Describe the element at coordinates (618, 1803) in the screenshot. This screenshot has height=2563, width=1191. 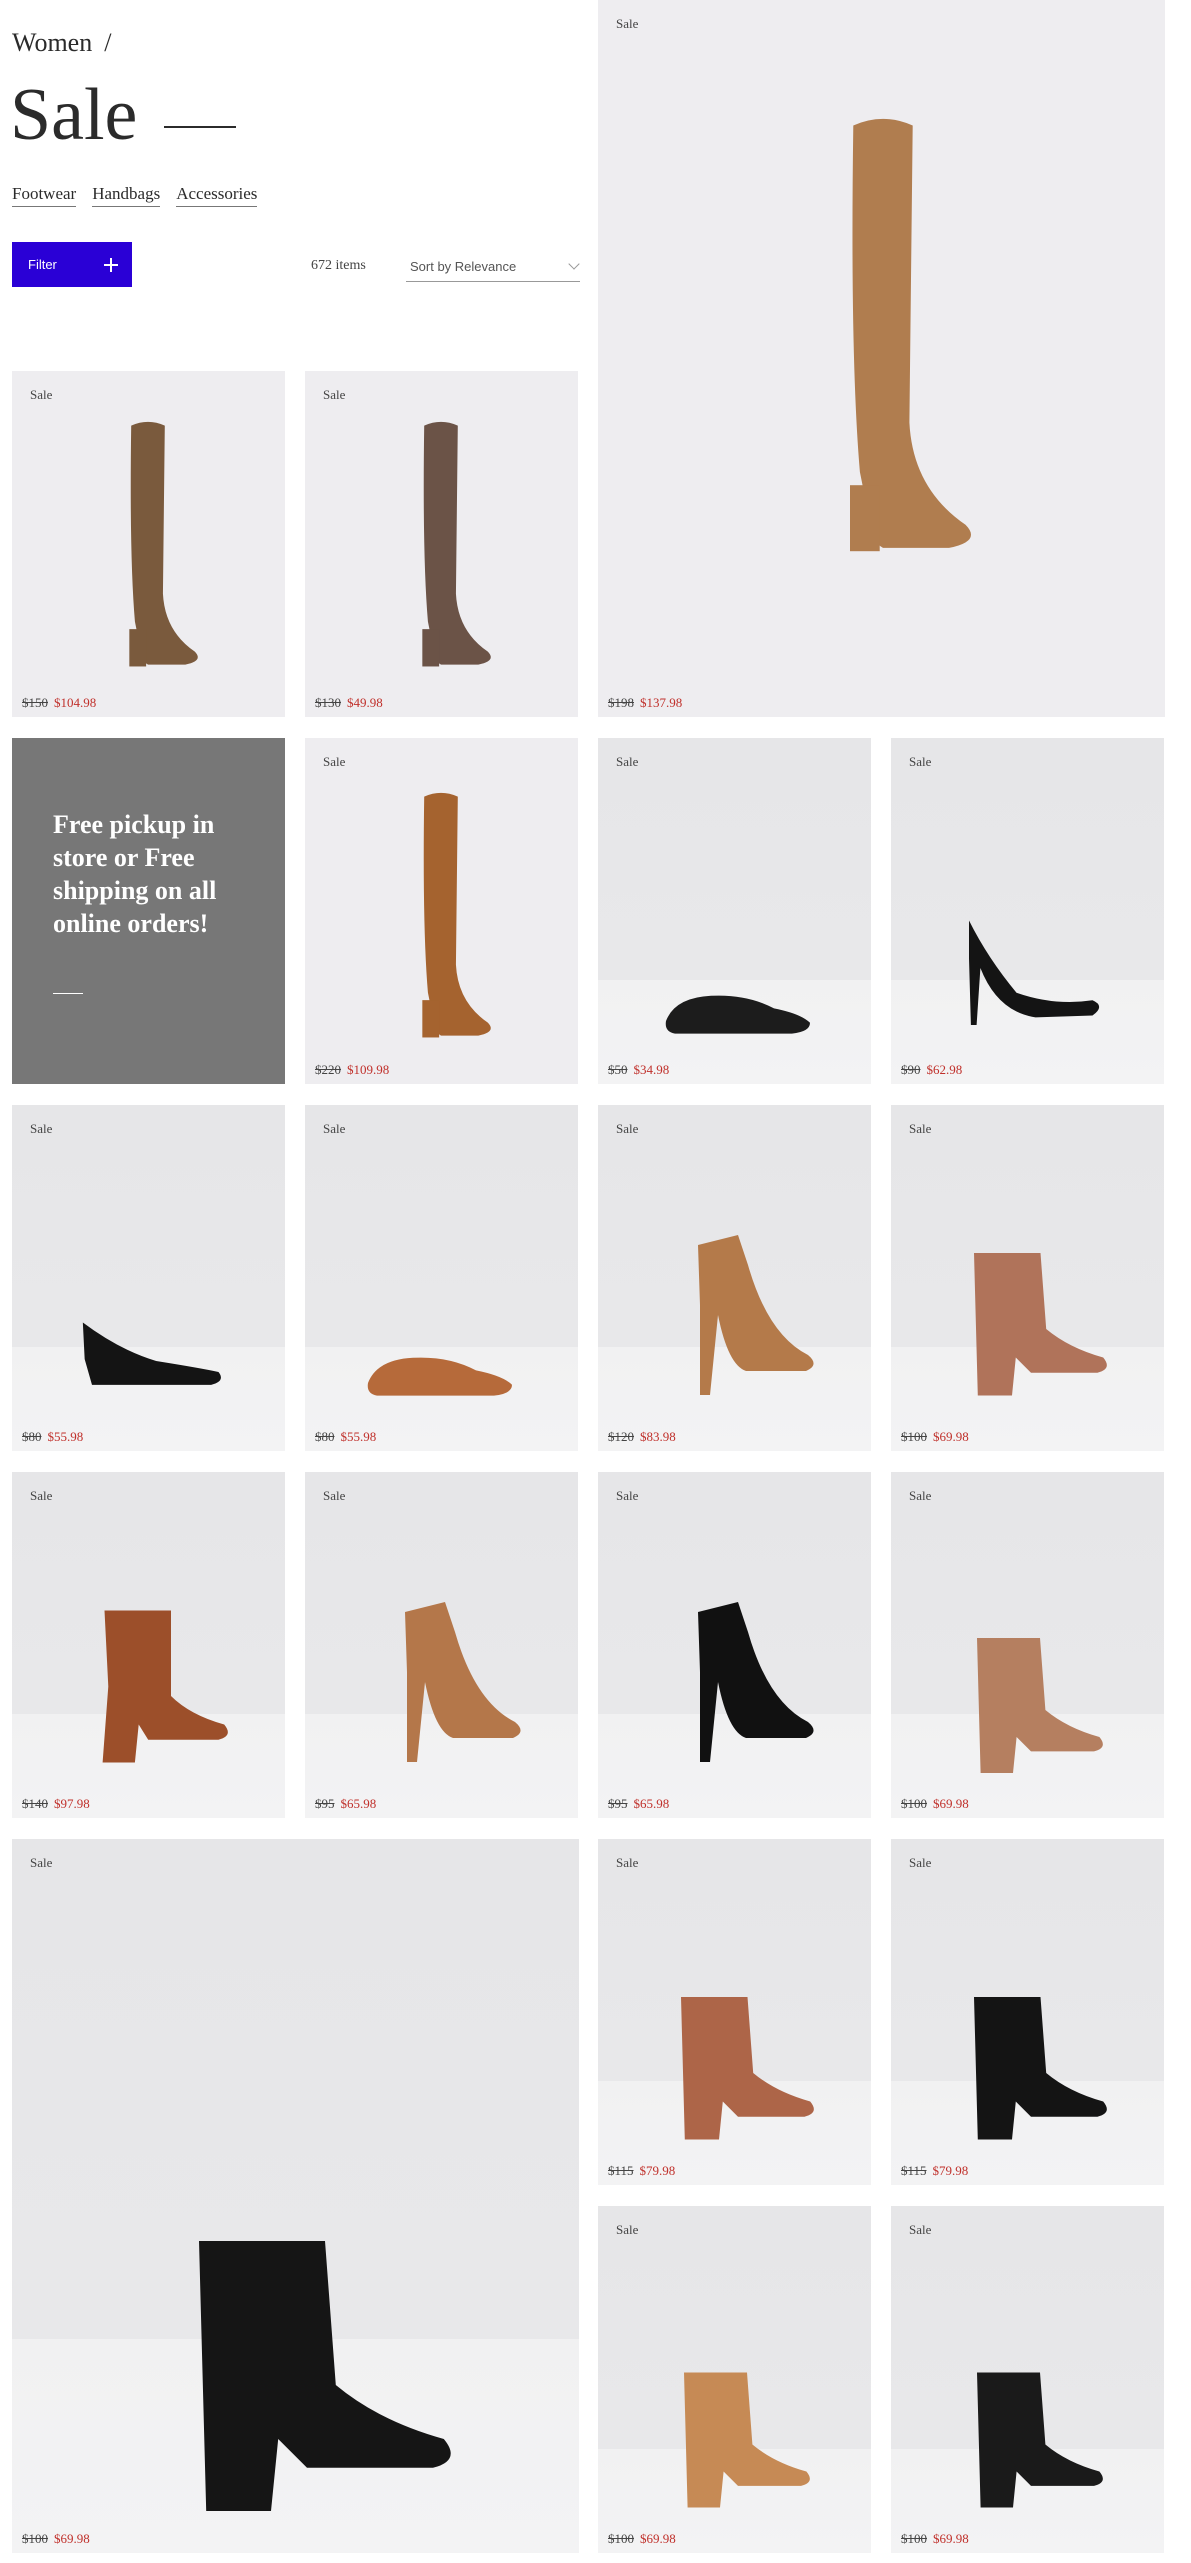
I see `original-price: $95` at that location.